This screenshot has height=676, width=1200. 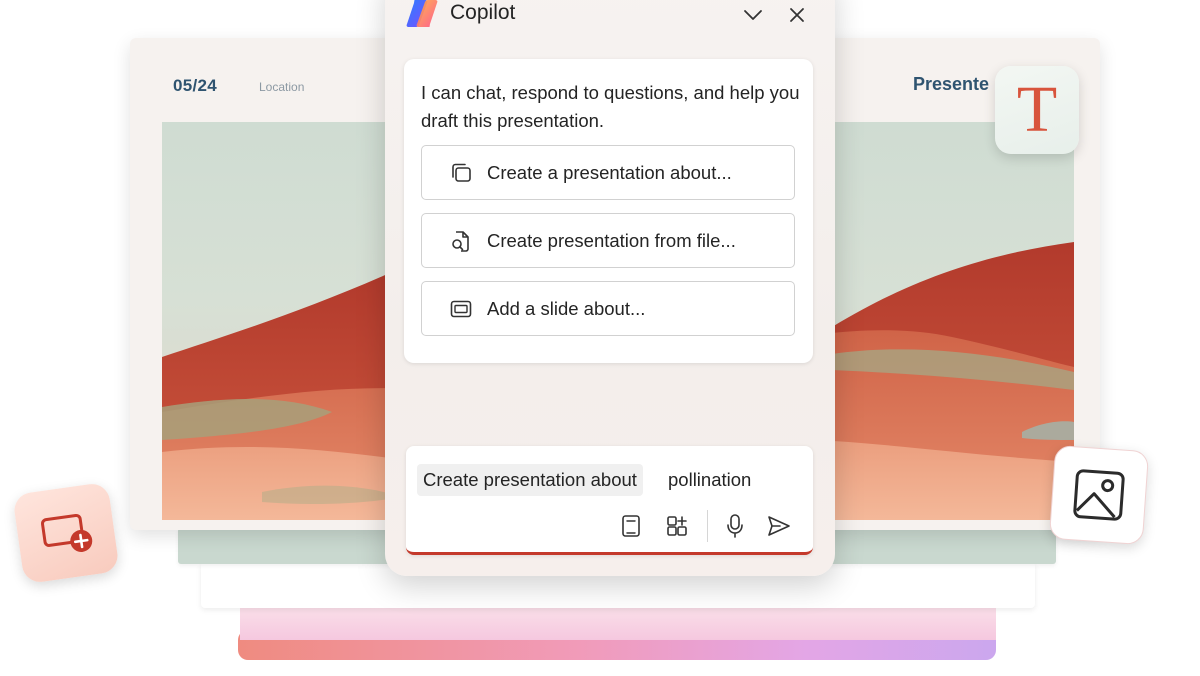 I want to click on prompt-input-text: pollination, so click(x=709, y=480).